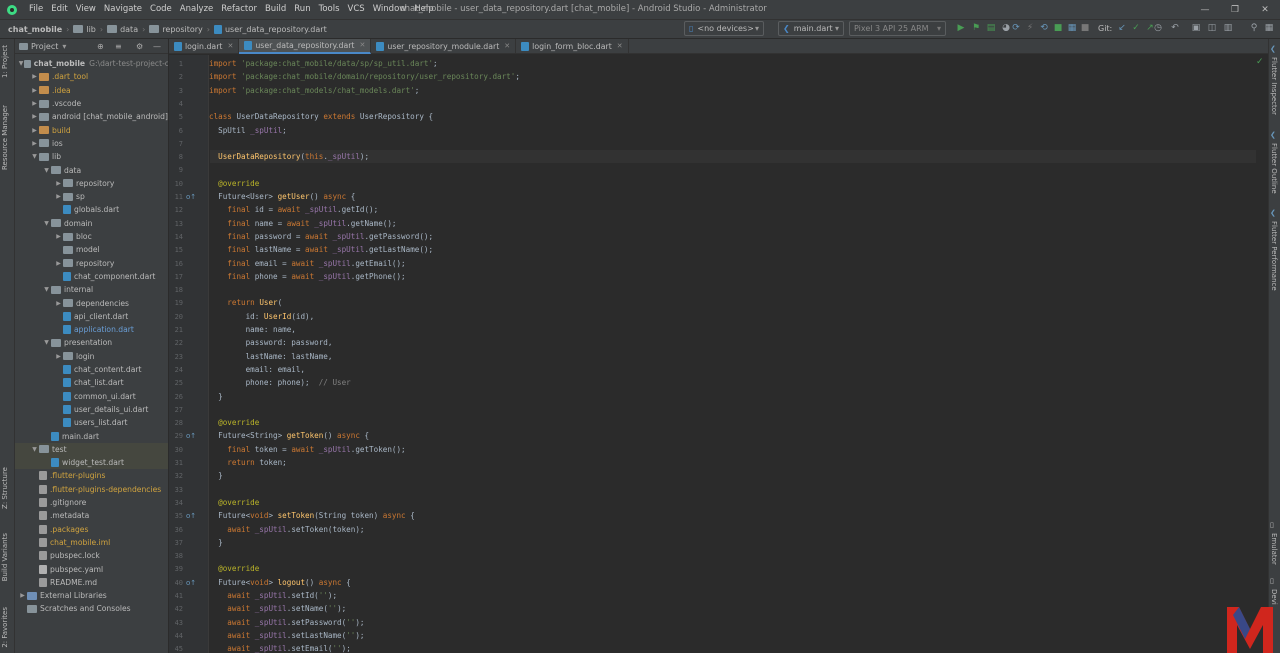 The width and height of the screenshot is (1280, 653). I want to click on project-view-label: Project, so click(44, 46).